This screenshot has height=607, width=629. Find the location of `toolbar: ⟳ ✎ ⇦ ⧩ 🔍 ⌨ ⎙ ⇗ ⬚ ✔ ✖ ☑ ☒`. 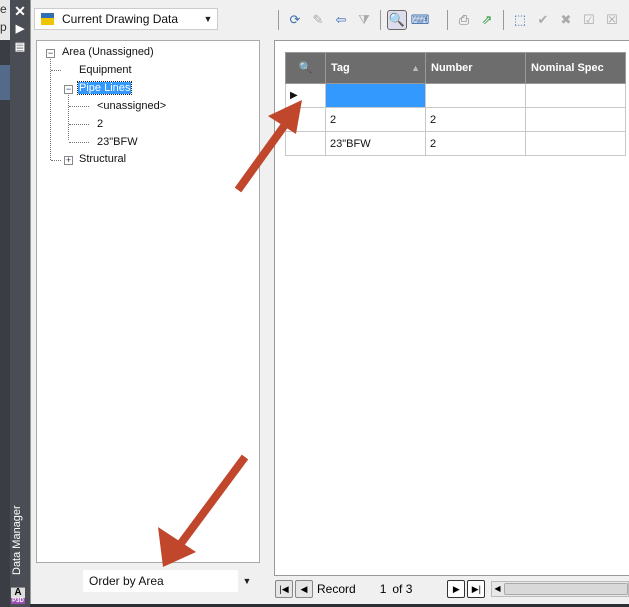

toolbar: ⟳ ✎ ⇦ ⧩ 🔍 ⌨ ⎙ ⇗ ⬚ ✔ ✖ ☑ ☒ is located at coordinates (452, 20).